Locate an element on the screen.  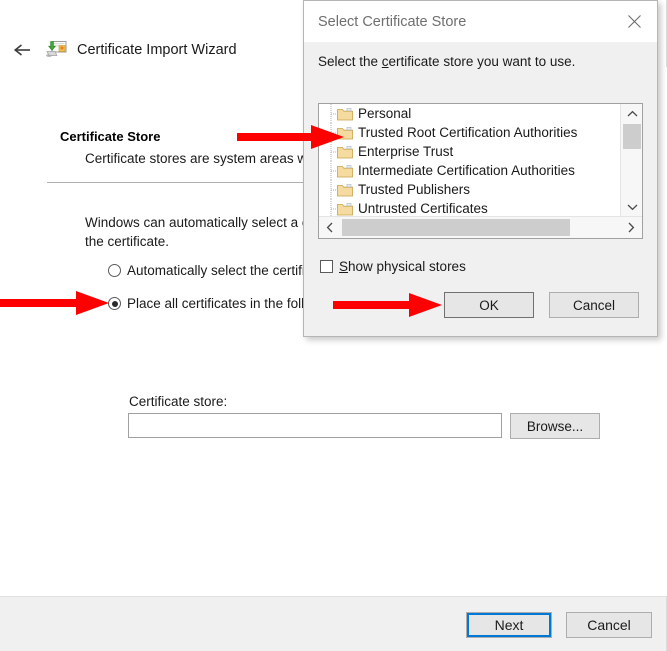
tree-item-label: Personal is located at coordinates (385, 113).